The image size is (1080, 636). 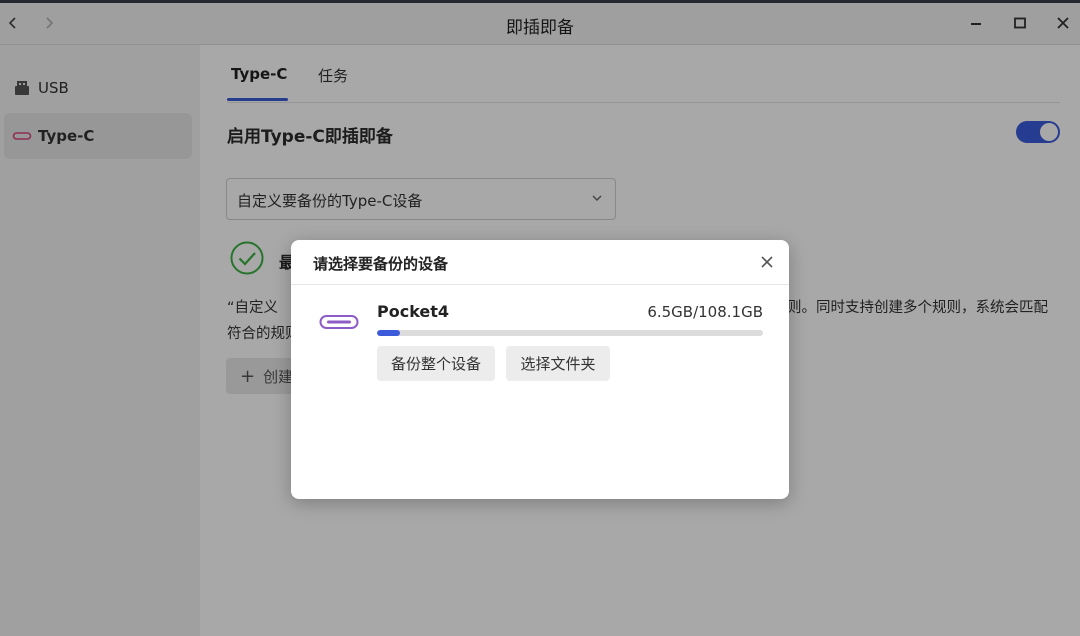 I want to click on device-name: Pocket4, so click(x=413, y=311).